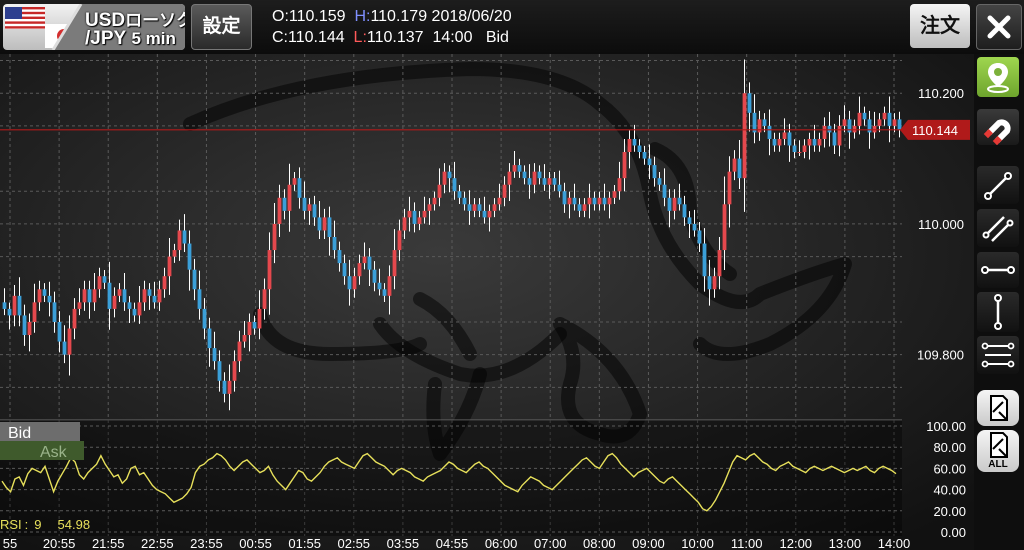  Describe the element at coordinates (59, 543) in the screenshot. I see `time-tick-label: 20:55` at that location.